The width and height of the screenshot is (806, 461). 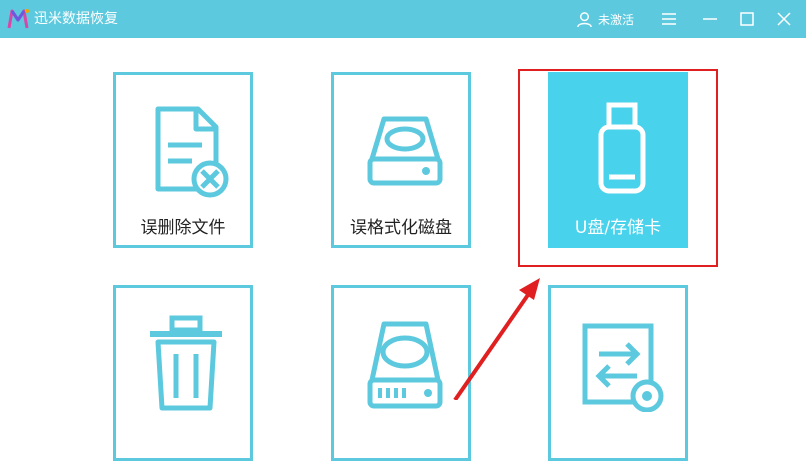 I want to click on menu-icon, so click(x=669, y=19).